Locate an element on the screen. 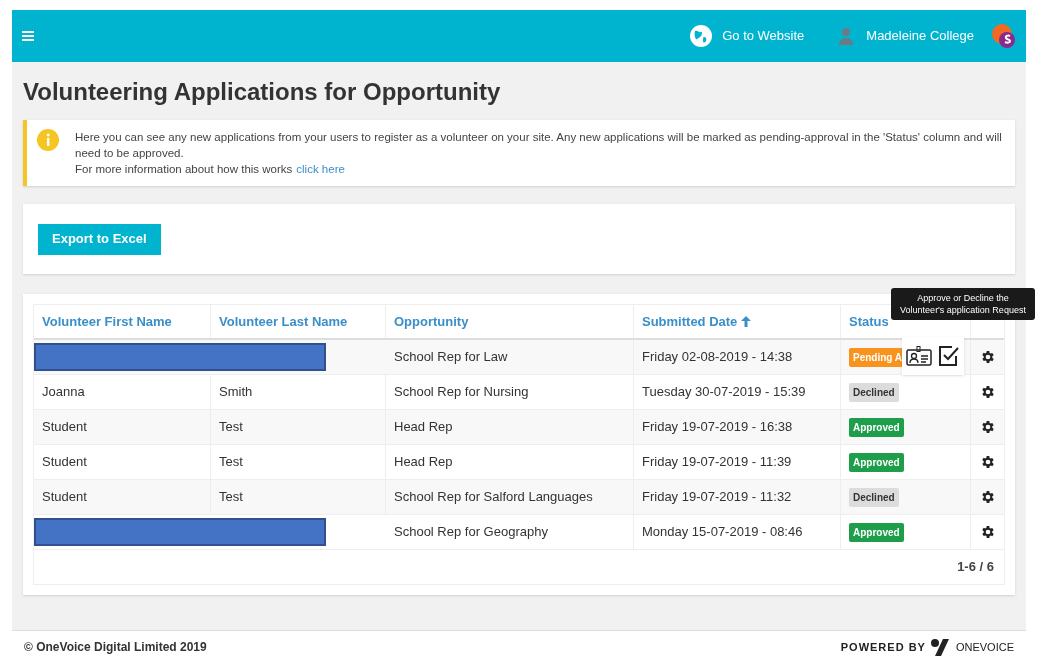 This screenshot has height=663, width=1038. copyright-text: © OneVoice Digital Limited 2019 is located at coordinates (115, 647).